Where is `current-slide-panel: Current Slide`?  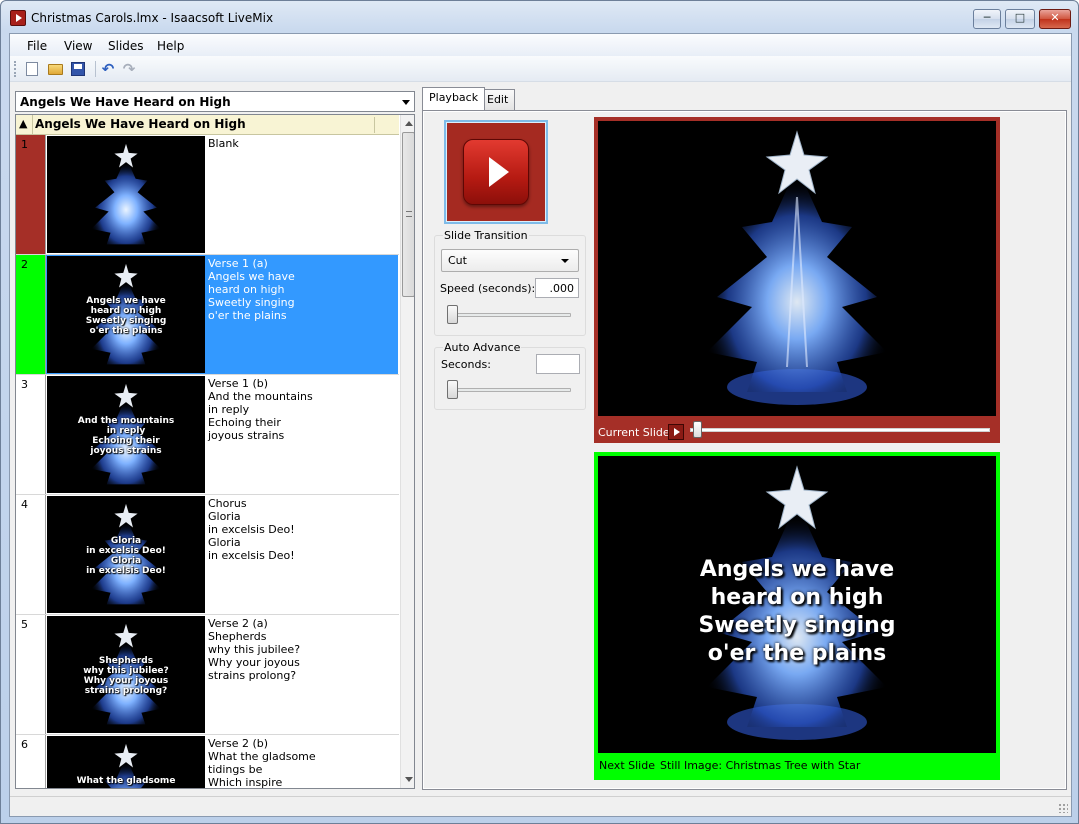
current-slide-panel: Current Slide is located at coordinates (797, 280).